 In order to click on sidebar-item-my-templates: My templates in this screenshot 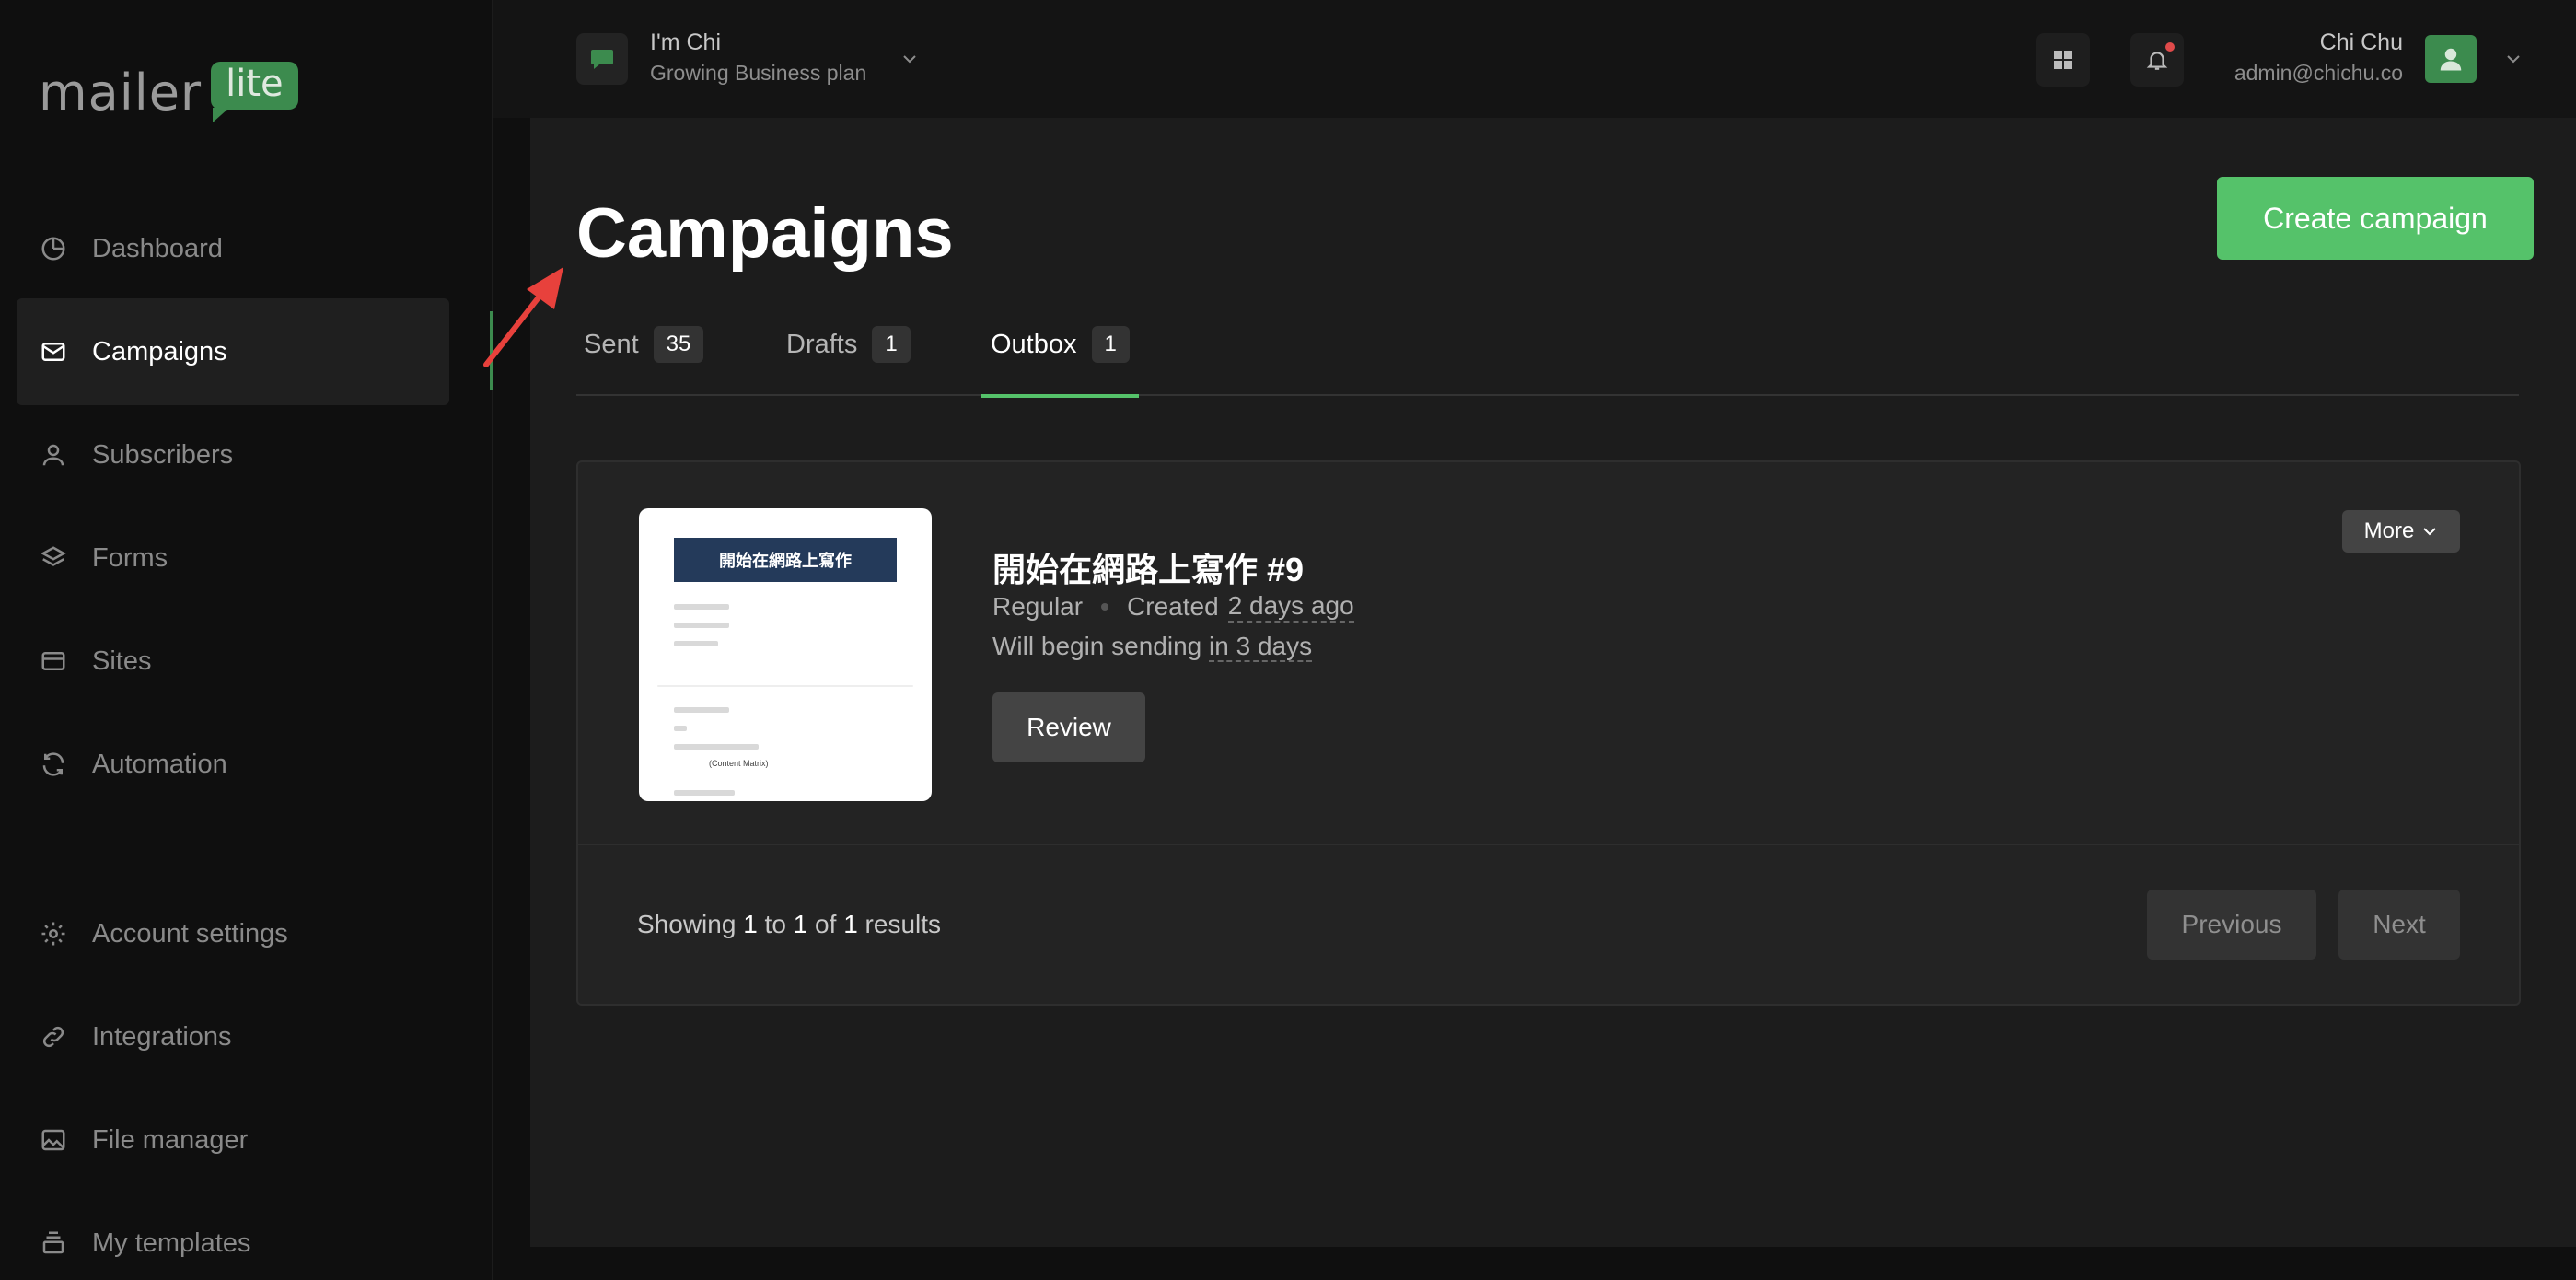, I will do `click(233, 1235)`.